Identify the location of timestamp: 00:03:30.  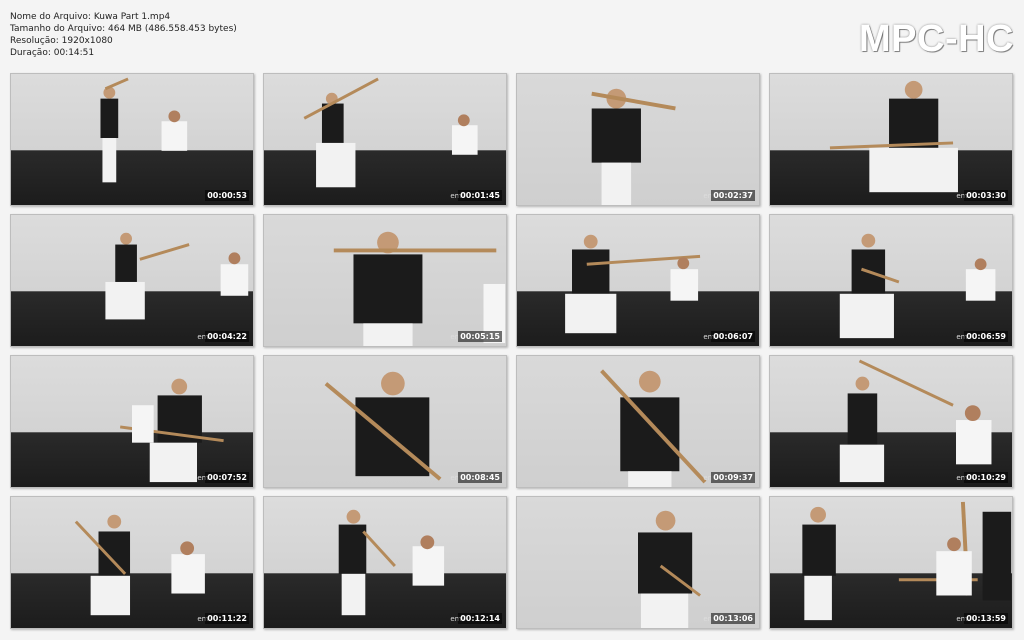
(986, 195).